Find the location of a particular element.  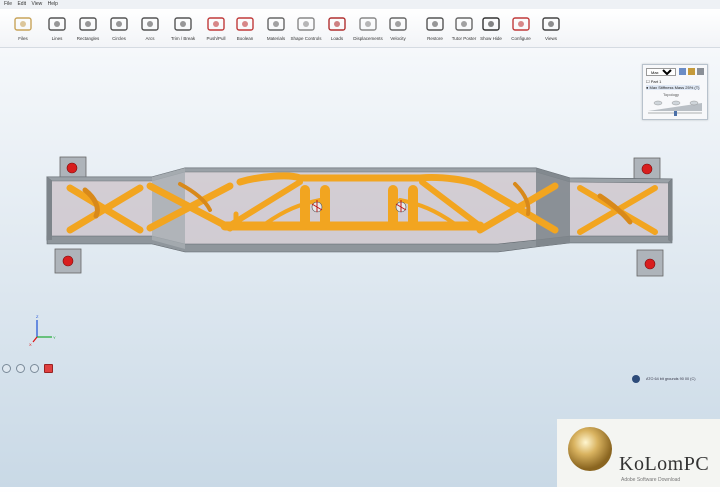

materials-icon is located at coordinates (276, 24).